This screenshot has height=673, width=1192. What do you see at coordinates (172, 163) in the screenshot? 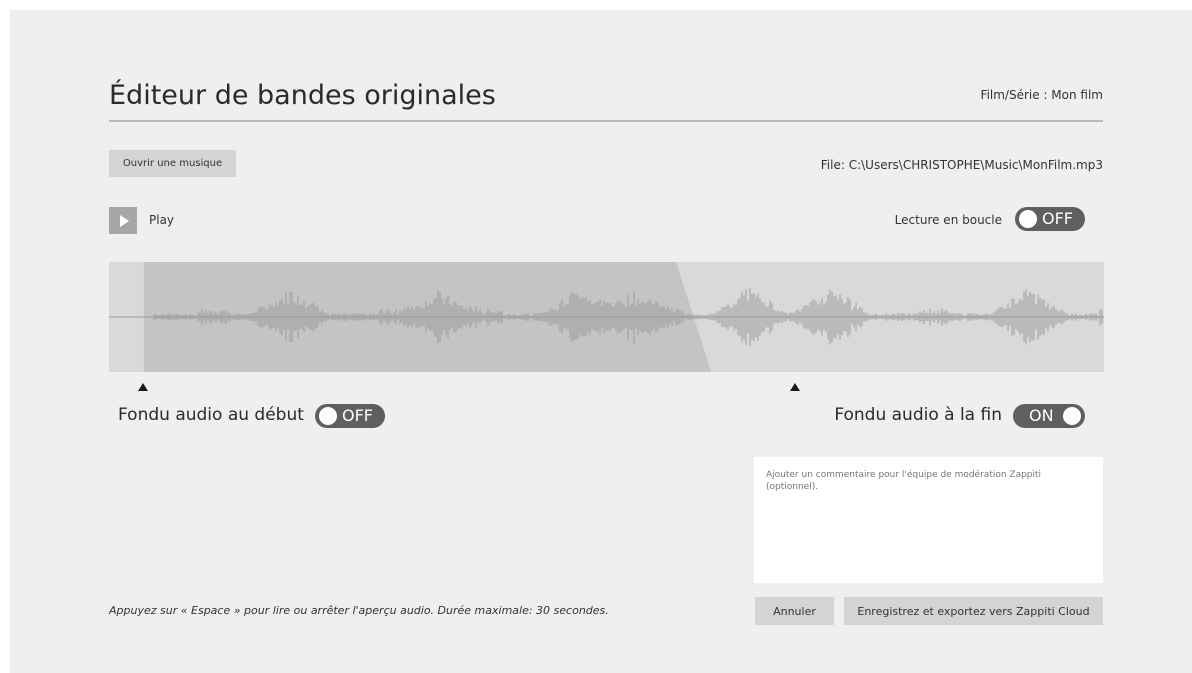
I see `open-music-button: Ouvrir une musique` at bounding box center [172, 163].